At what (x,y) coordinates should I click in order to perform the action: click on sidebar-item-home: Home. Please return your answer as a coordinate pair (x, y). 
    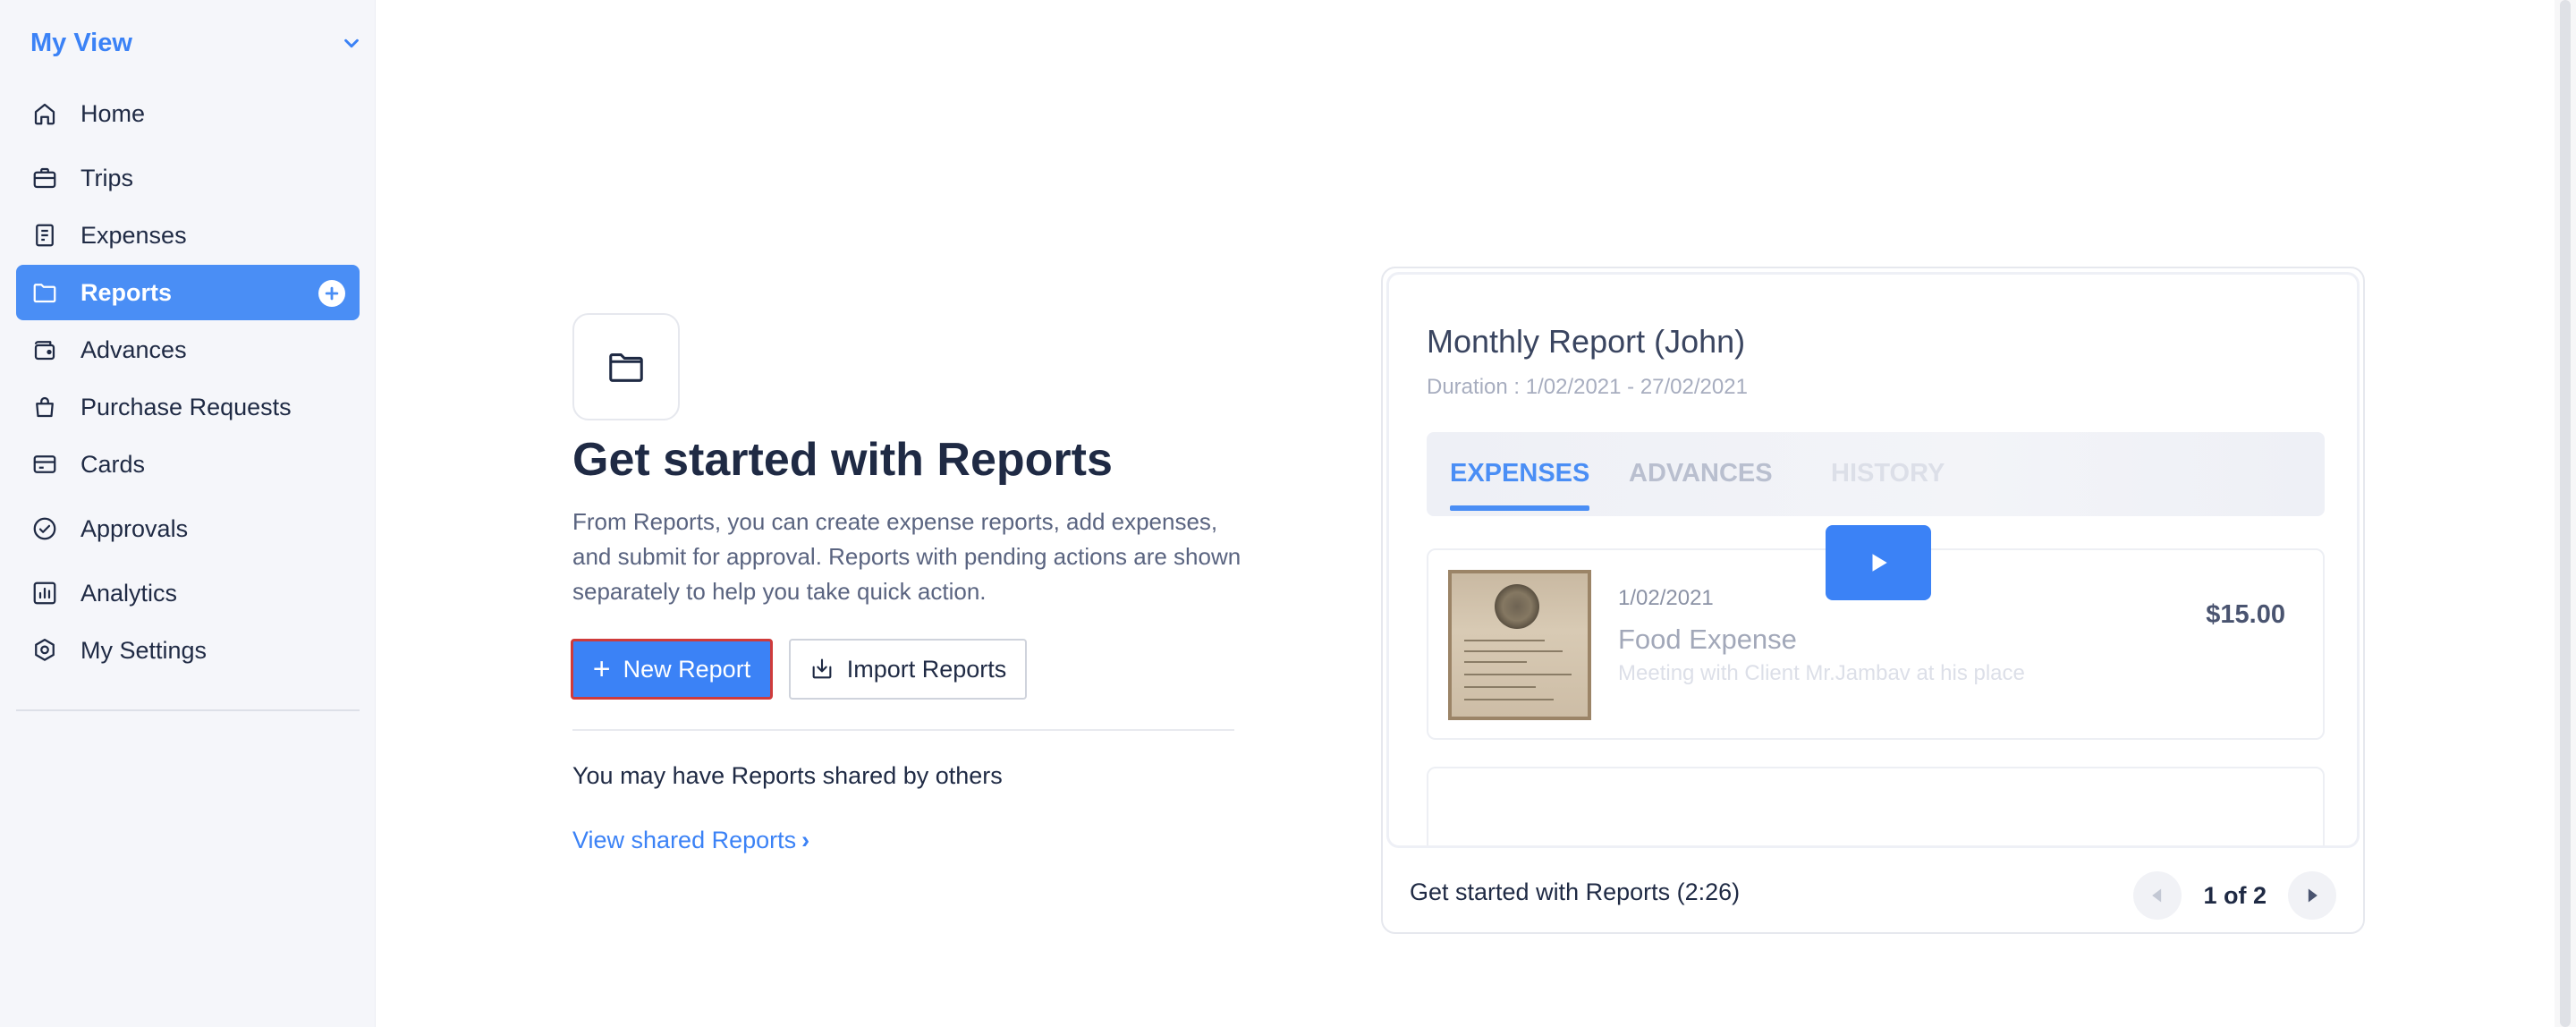
    Looking at the image, I should click on (188, 113).